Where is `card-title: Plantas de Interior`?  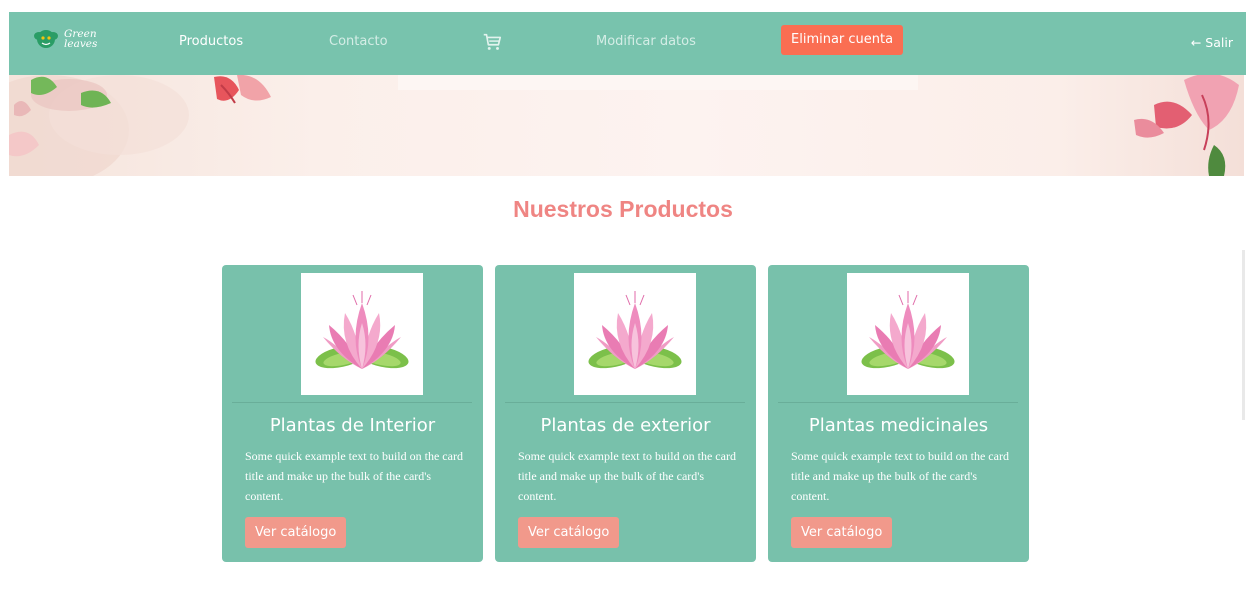
card-title: Plantas de Interior is located at coordinates (352, 425).